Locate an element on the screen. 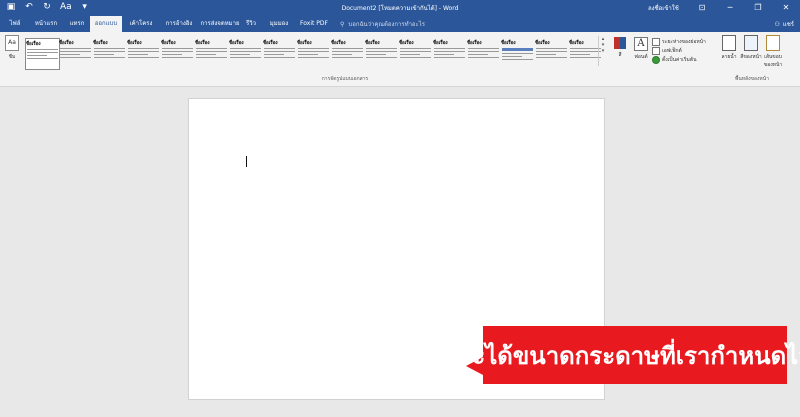 Image resolution: width=800 pixels, height=417 pixels. set-as-default-label: ตั้งเป็นค่าเริ่มต้น is located at coordinates (679, 59).